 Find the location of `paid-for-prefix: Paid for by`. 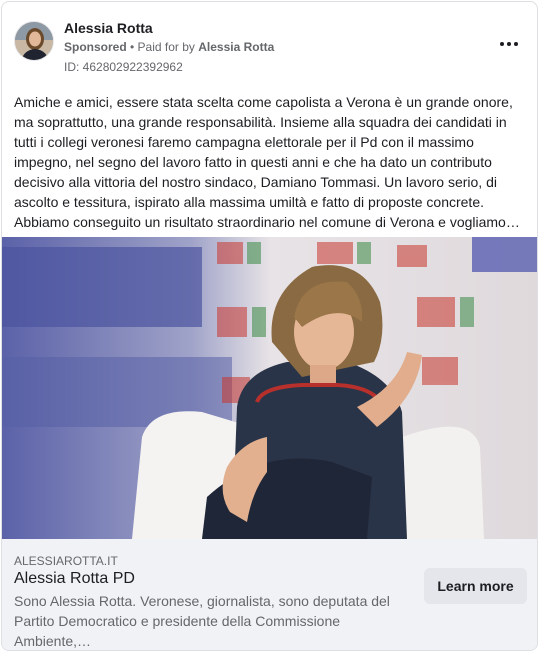

paid-for-prefix: Paid for by is located at coordinates (168, 47).